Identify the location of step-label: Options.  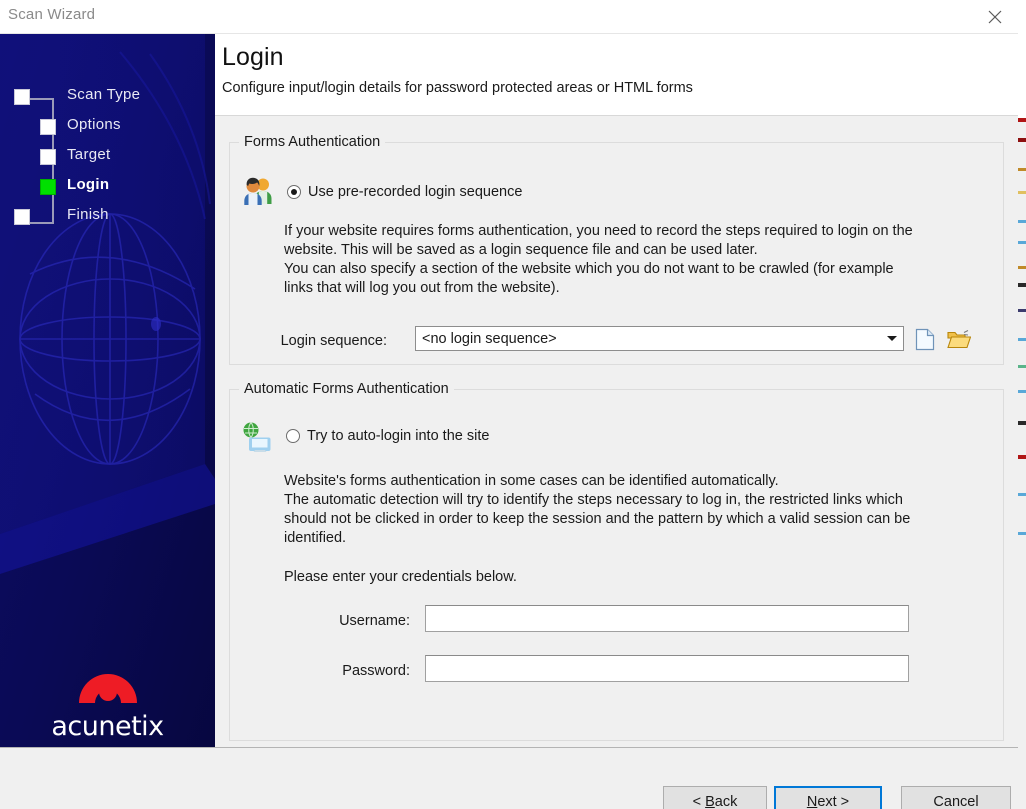
(94, 124).